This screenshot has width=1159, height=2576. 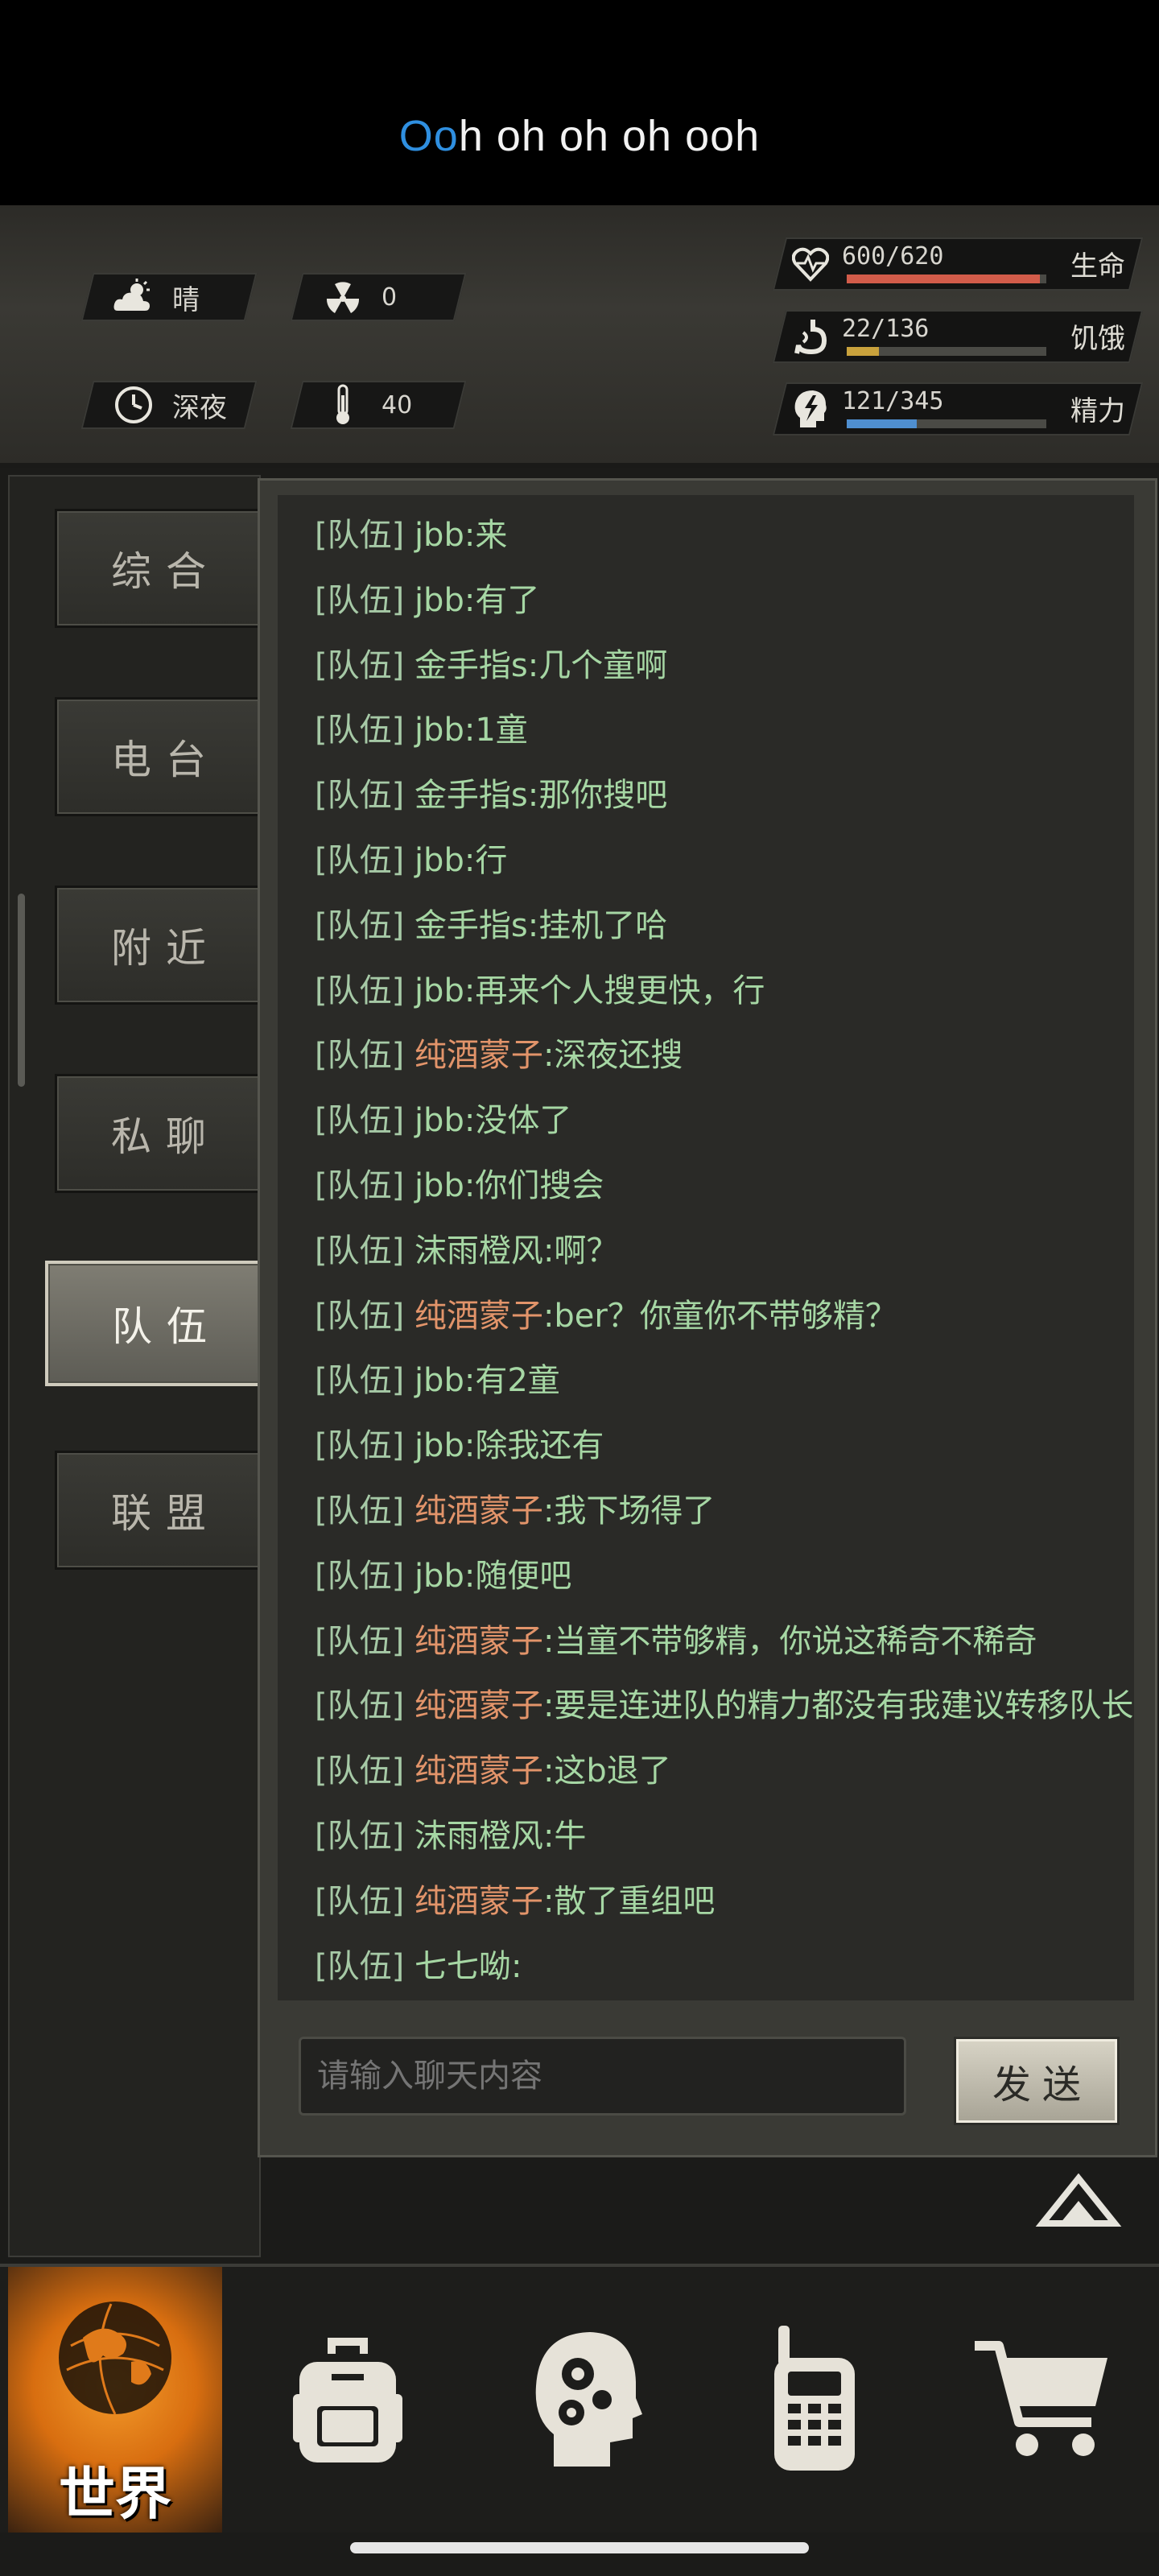 I want to click on nav-radio, so click(x=814, y=2400).